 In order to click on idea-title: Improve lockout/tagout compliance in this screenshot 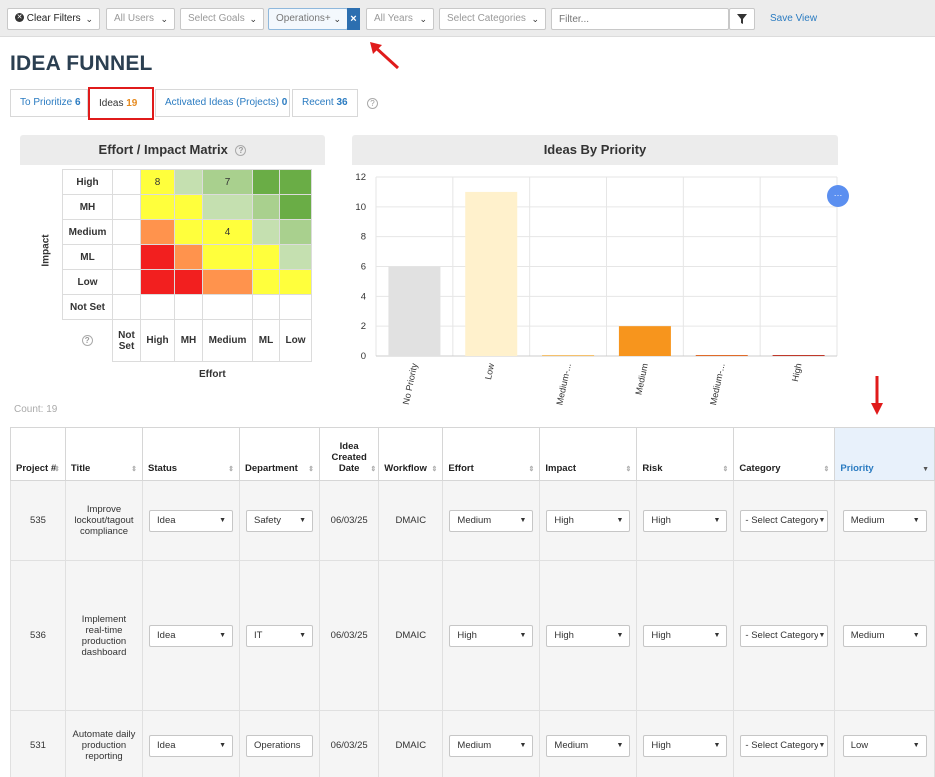, I will do `click(104, 520)`.